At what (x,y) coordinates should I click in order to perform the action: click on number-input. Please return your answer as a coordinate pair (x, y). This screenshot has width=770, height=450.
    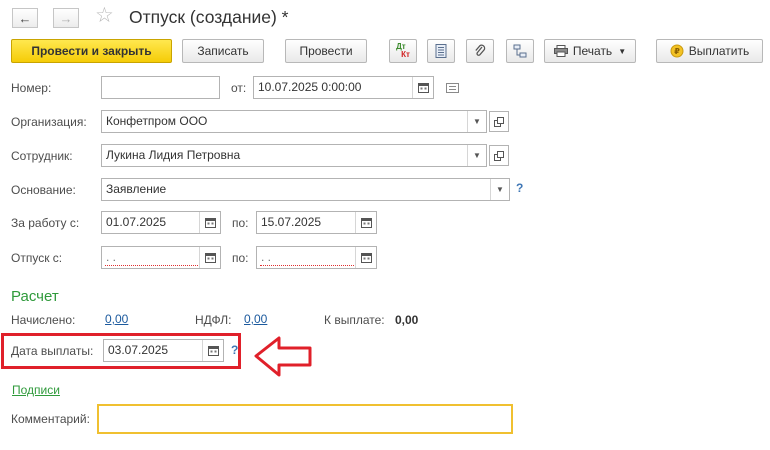
    Looking at the image, I should click on (160, 87).